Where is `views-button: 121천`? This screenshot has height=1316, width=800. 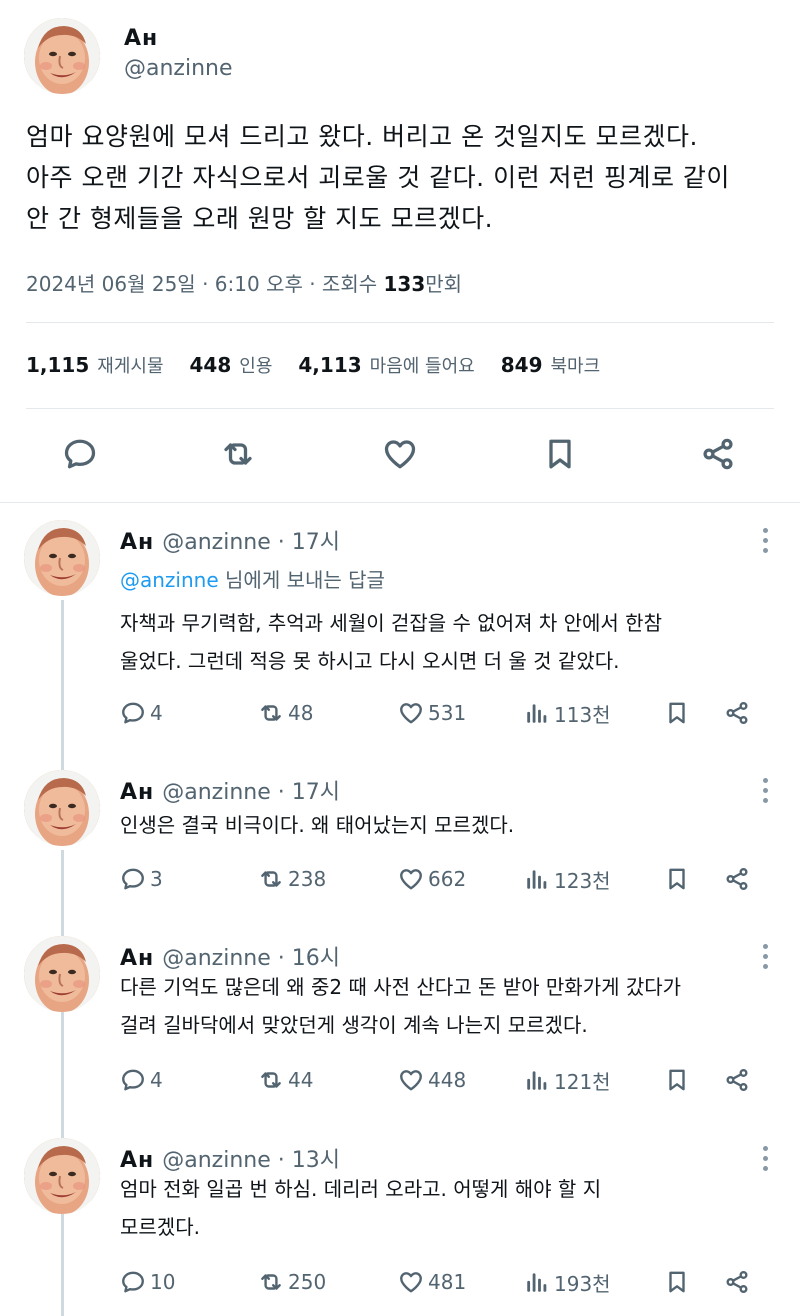
views-button: 121천 is located at coordinates (567, 1080).